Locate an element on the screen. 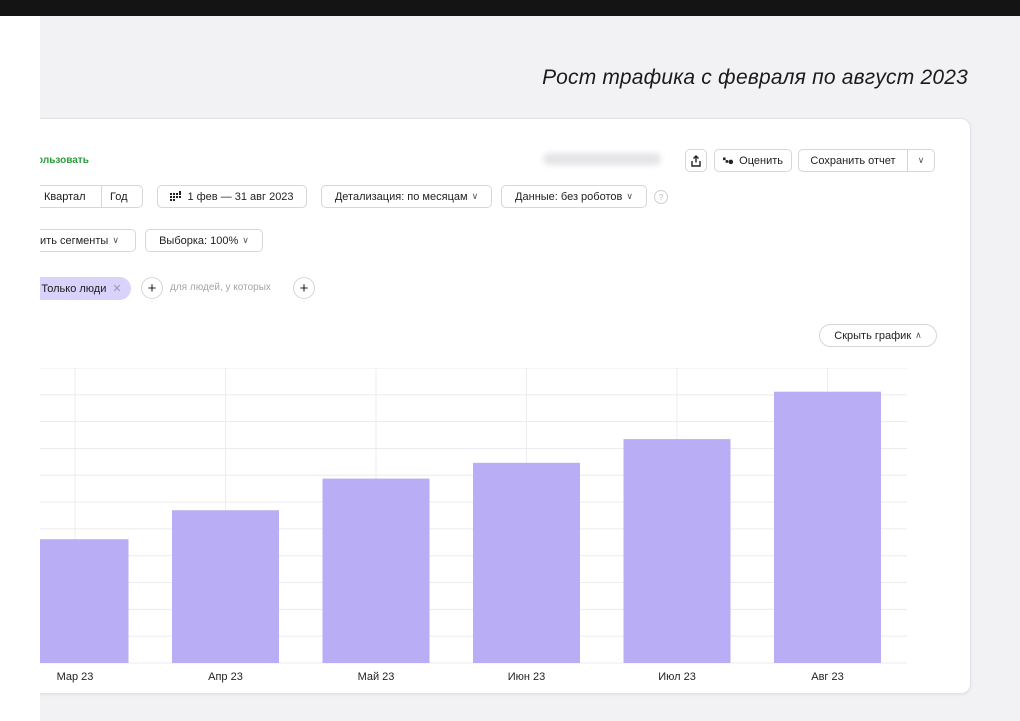 Image resolution: width=1020 pixels, height=721 pixels. sample-dropdown: Выборка: 100% ∨ is located at coordinates (204, 240).